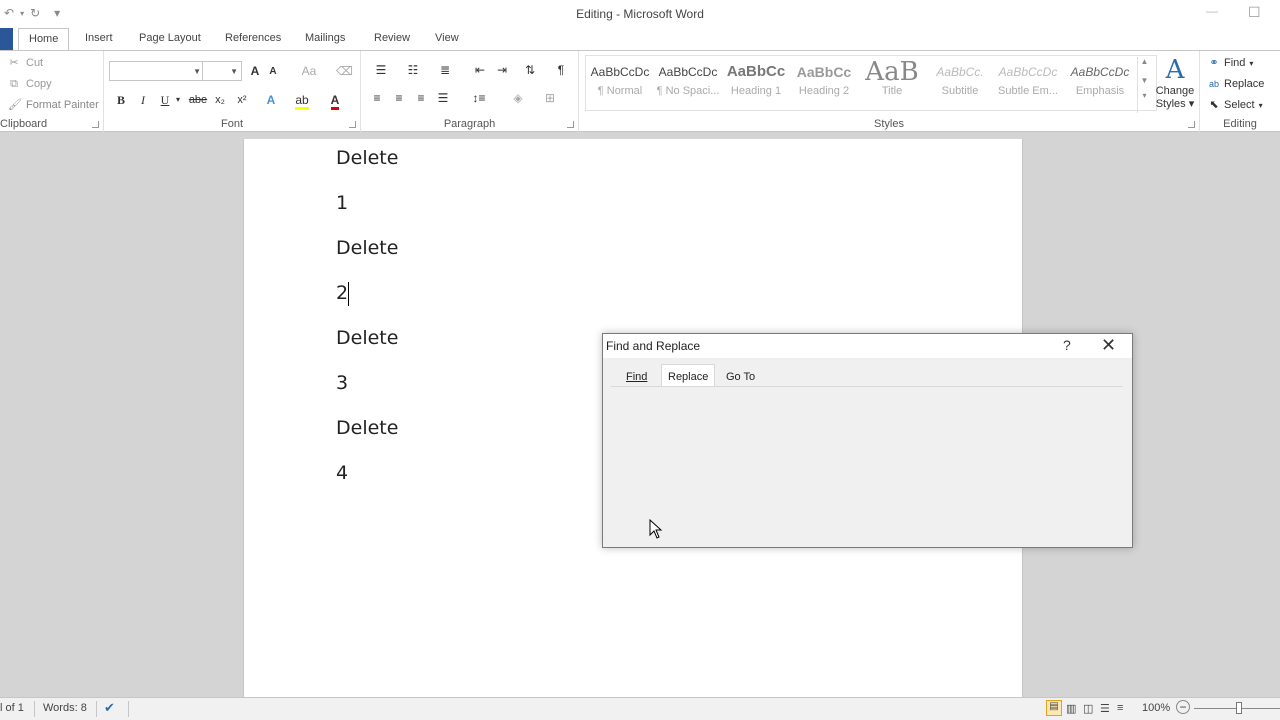  What do you see at coordinates (1144, 61) in the screenshot?
I see `chevron-up-icon: ▲` at bounding box center [1144, 61].